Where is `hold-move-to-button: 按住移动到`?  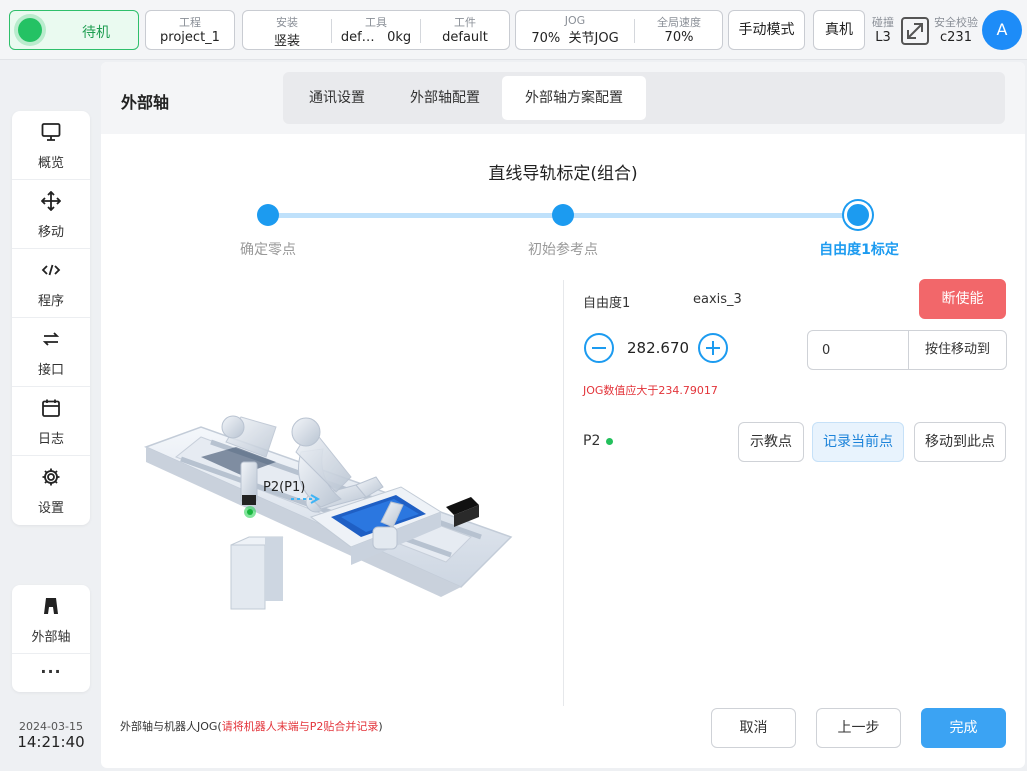
hold-move-to-button: 按住移动到 is located at coordinates (957, 350).